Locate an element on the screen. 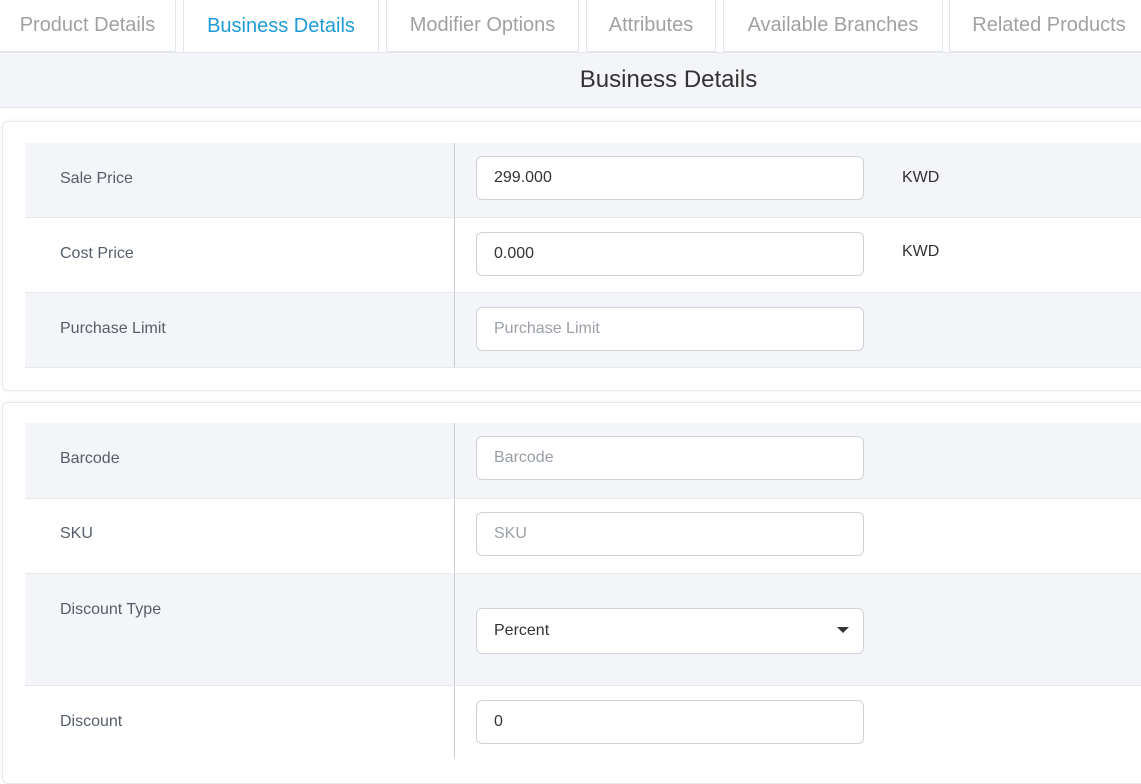 The width and height of the screenshot is (1141, 784). discount-type-select: Percent is located at coordinates (670, 631).